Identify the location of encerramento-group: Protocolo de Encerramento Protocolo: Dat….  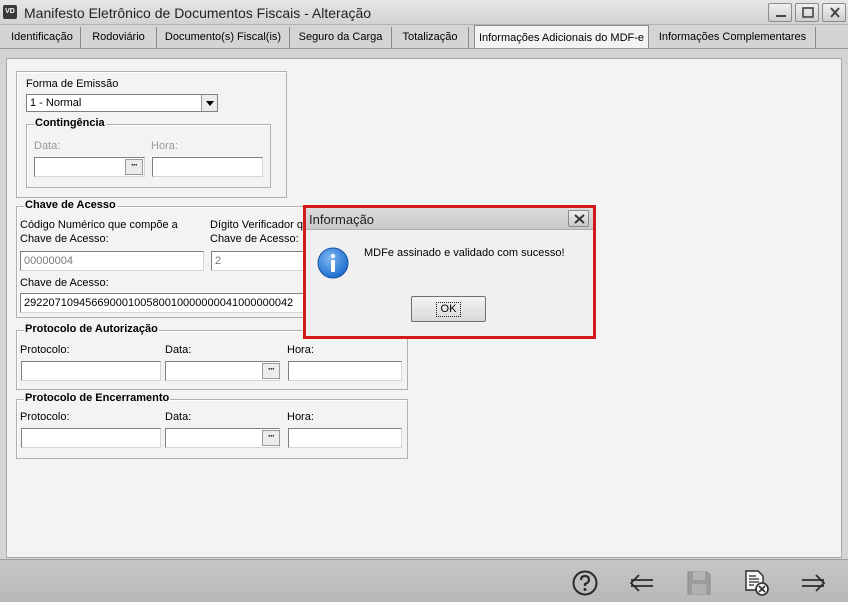
(212, 425).